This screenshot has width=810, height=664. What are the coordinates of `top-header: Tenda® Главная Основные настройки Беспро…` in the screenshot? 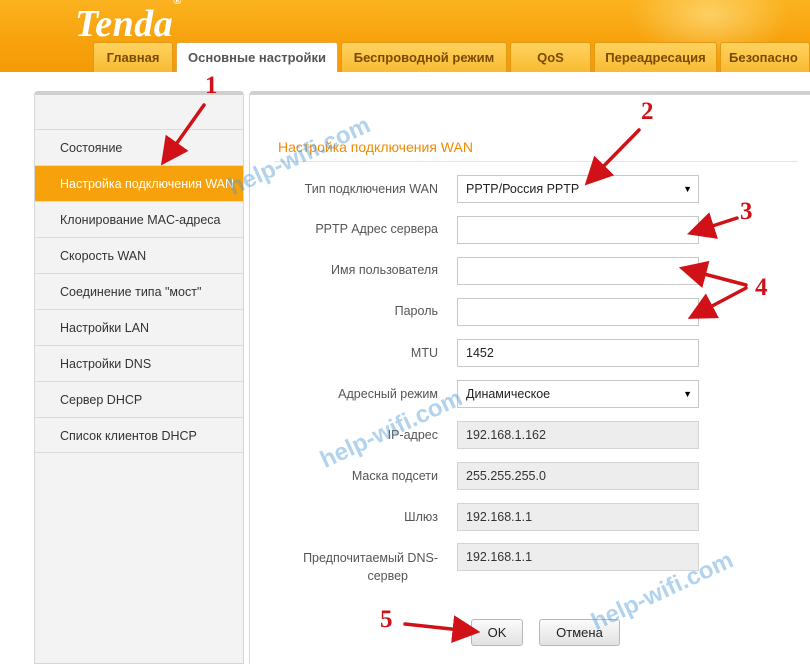 It's located at (405, 36).